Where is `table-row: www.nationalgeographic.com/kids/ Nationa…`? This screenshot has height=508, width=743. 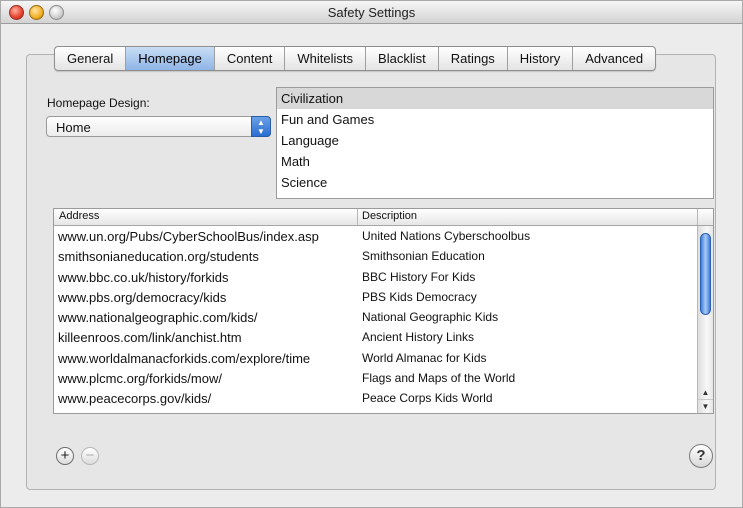 table-row: www.nationalgeographic.com/kids/ Nationa… is located at coordinates (375, 317).